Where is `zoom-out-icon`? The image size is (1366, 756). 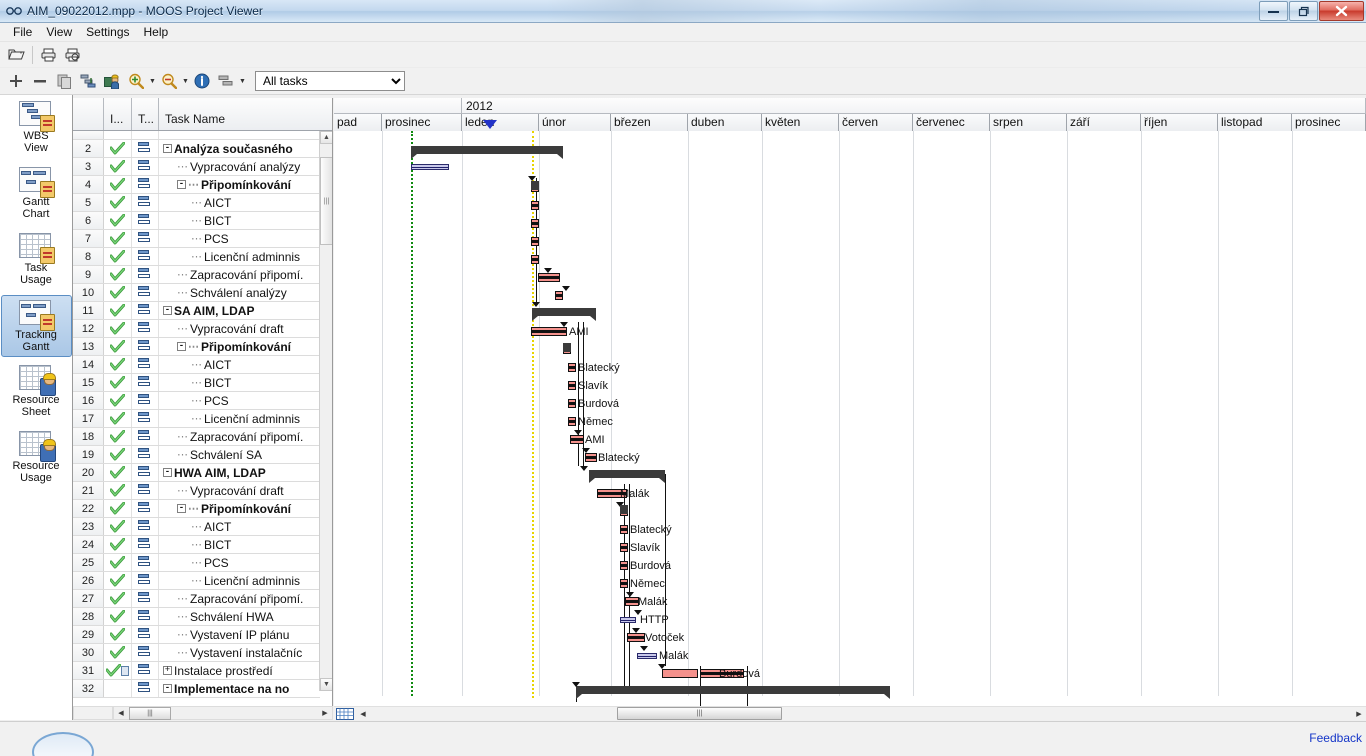 zoom-out-icon is located at coordinates (169, 81).